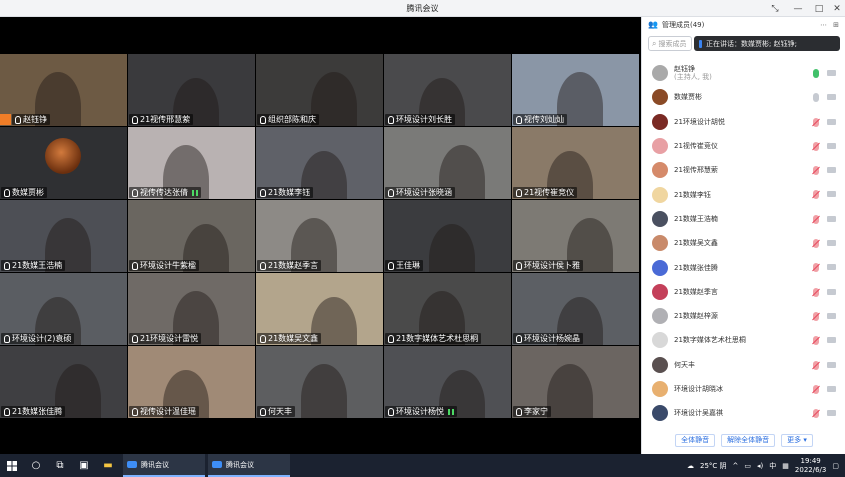 Image resolution: width=845 pixels, height=477 pixels. Describe the element at coordinates (743, 146) in the screenshot. I see `member-row: 21视传崔竞仪` at that location.